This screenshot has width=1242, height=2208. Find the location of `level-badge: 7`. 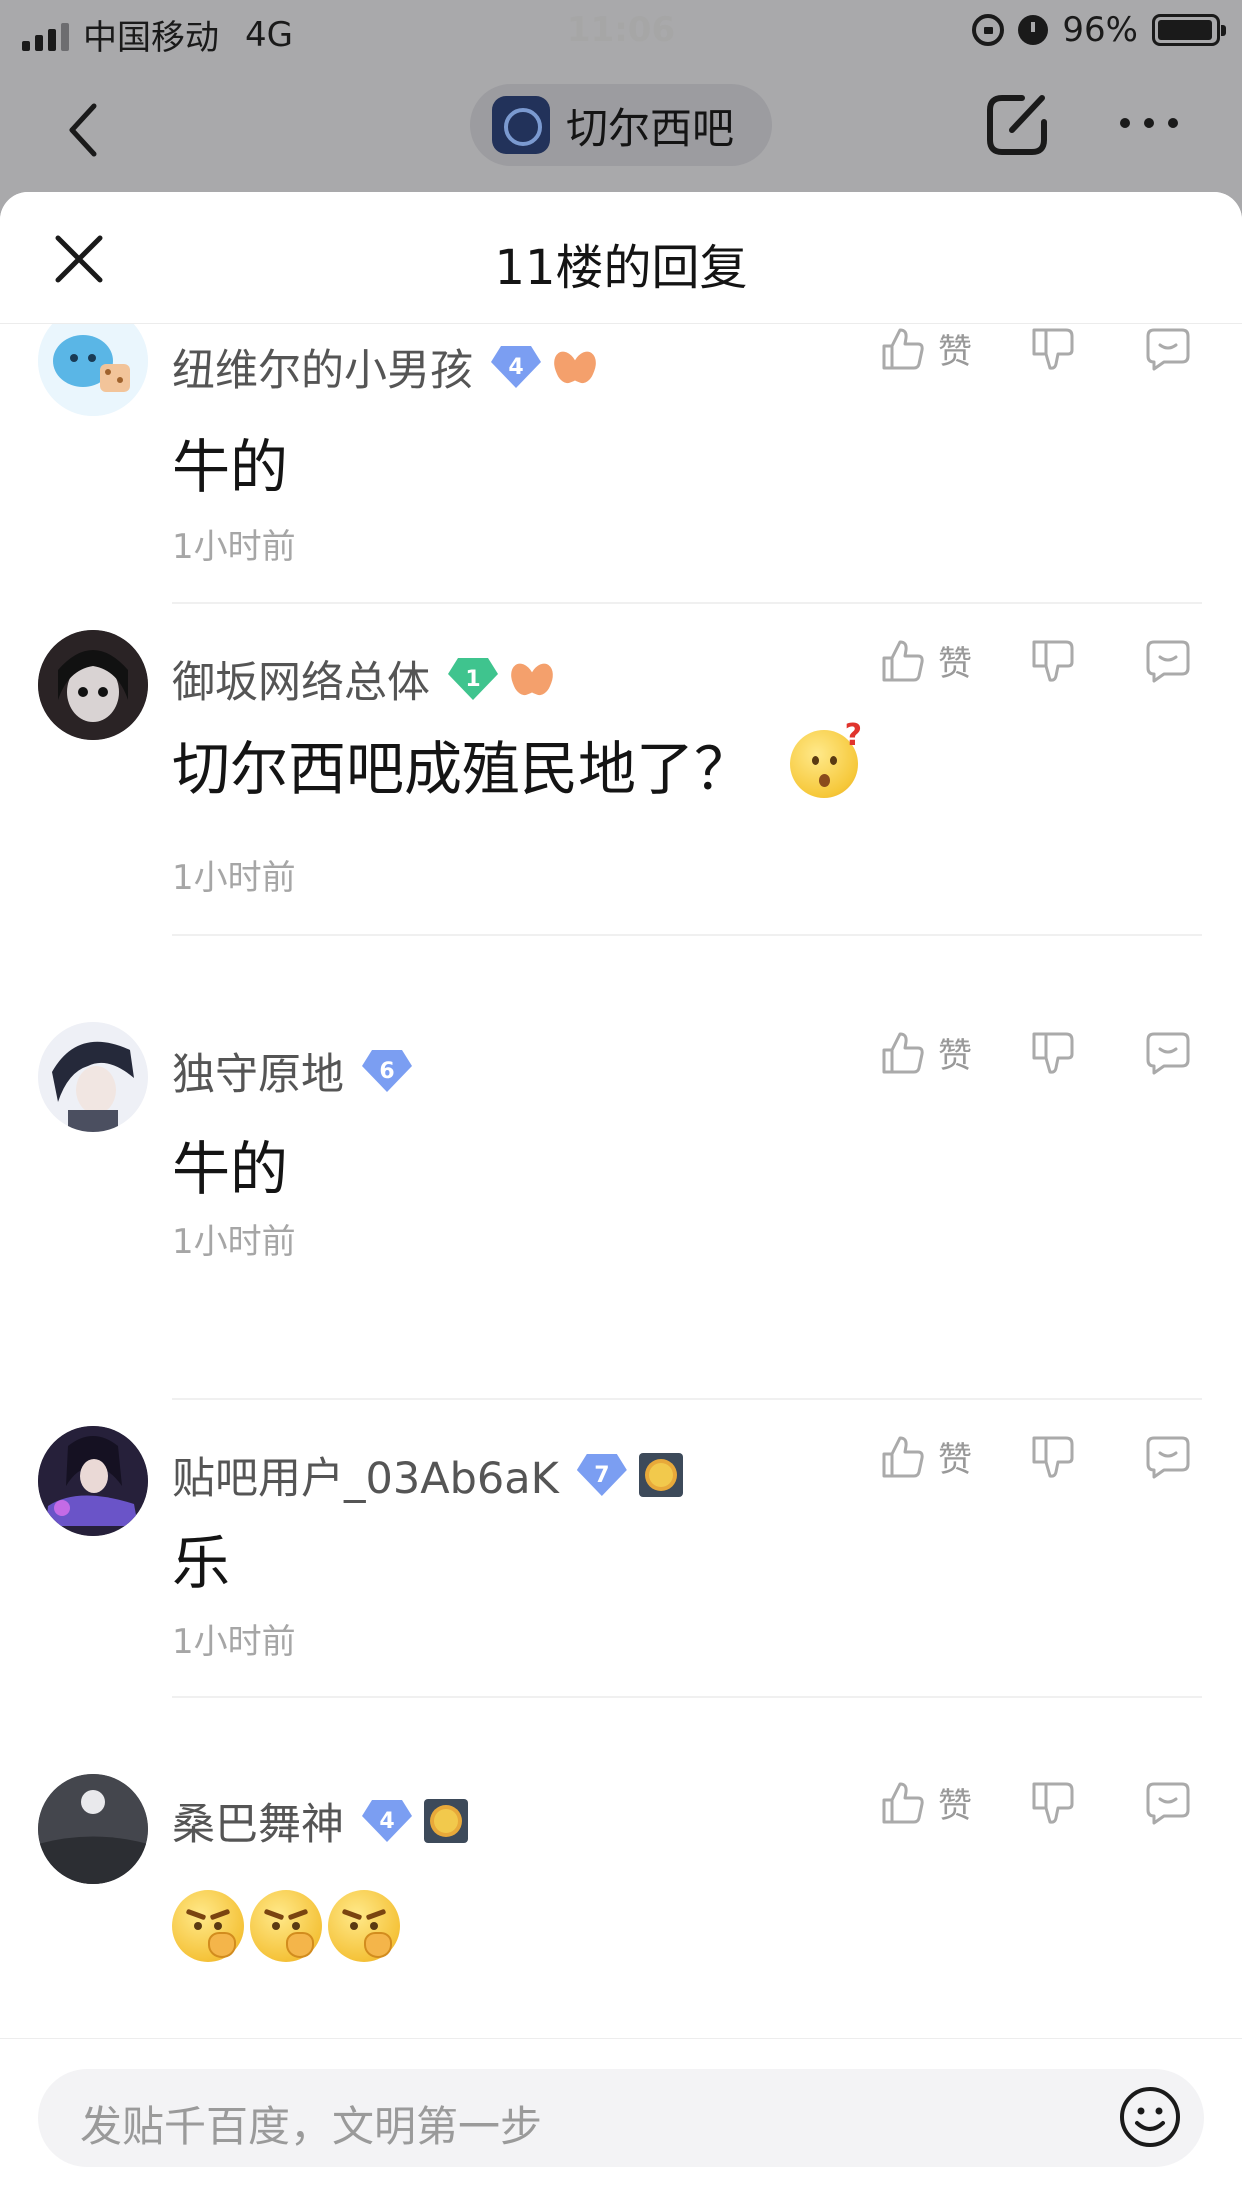

level-badge: 7 is located at coordinates (601, 1475).